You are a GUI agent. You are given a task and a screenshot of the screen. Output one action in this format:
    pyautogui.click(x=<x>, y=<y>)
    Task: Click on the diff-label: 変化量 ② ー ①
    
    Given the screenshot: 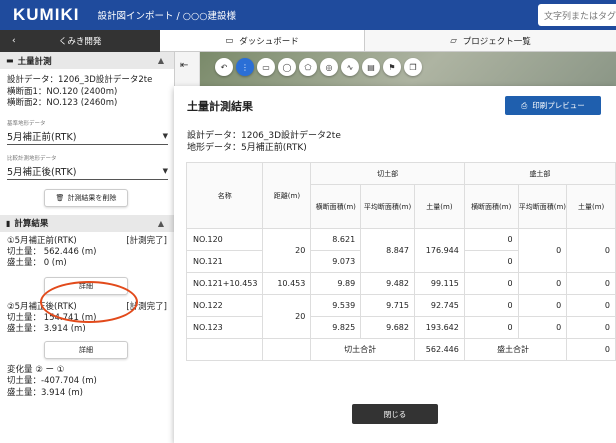 What is the action you would take?
    pyautogui.click(x=36, y=369)
    